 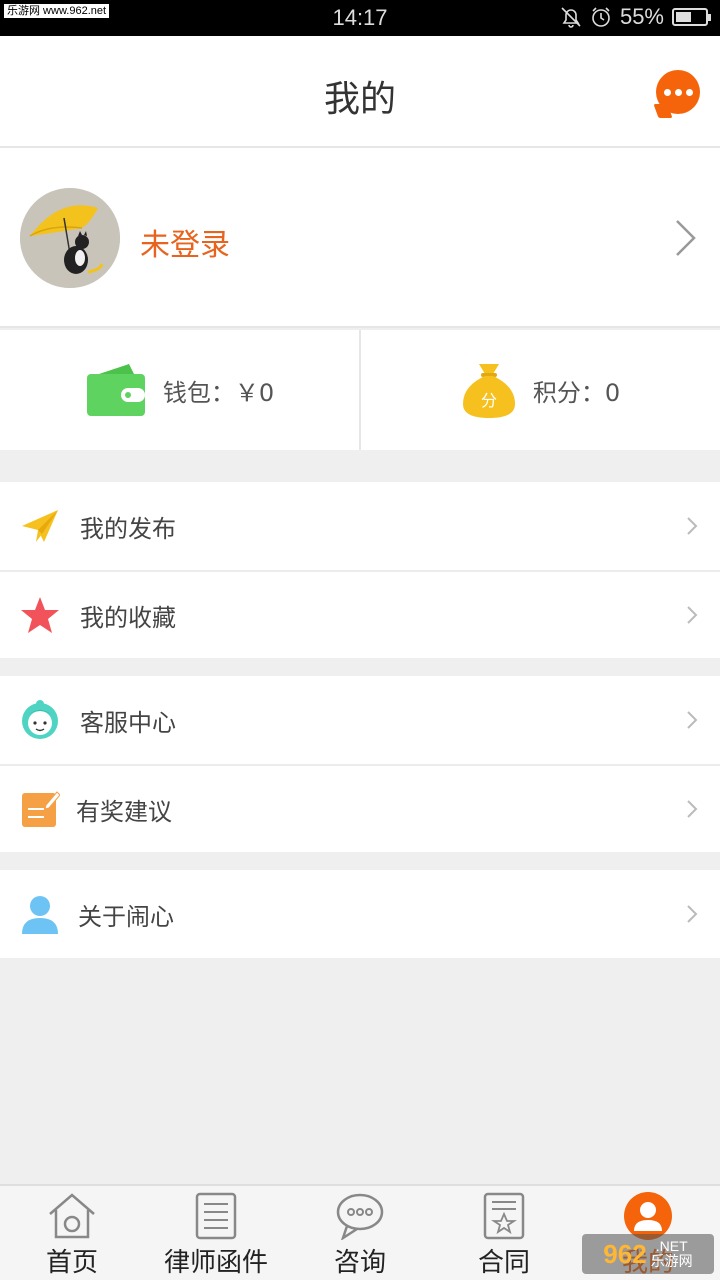 What do you see at coordinates (360, 526) in the screenshot?
I see `menu-item-my-posts: 我的发布` at bounding box center [360, 526].